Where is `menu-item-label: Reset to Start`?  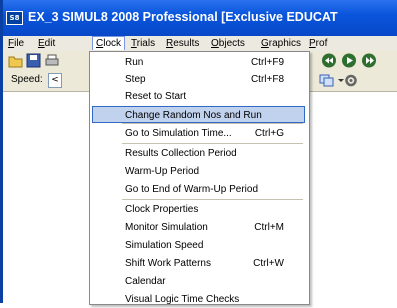 menu-item-label: Reset to Start is located at coordinates (156, 96).